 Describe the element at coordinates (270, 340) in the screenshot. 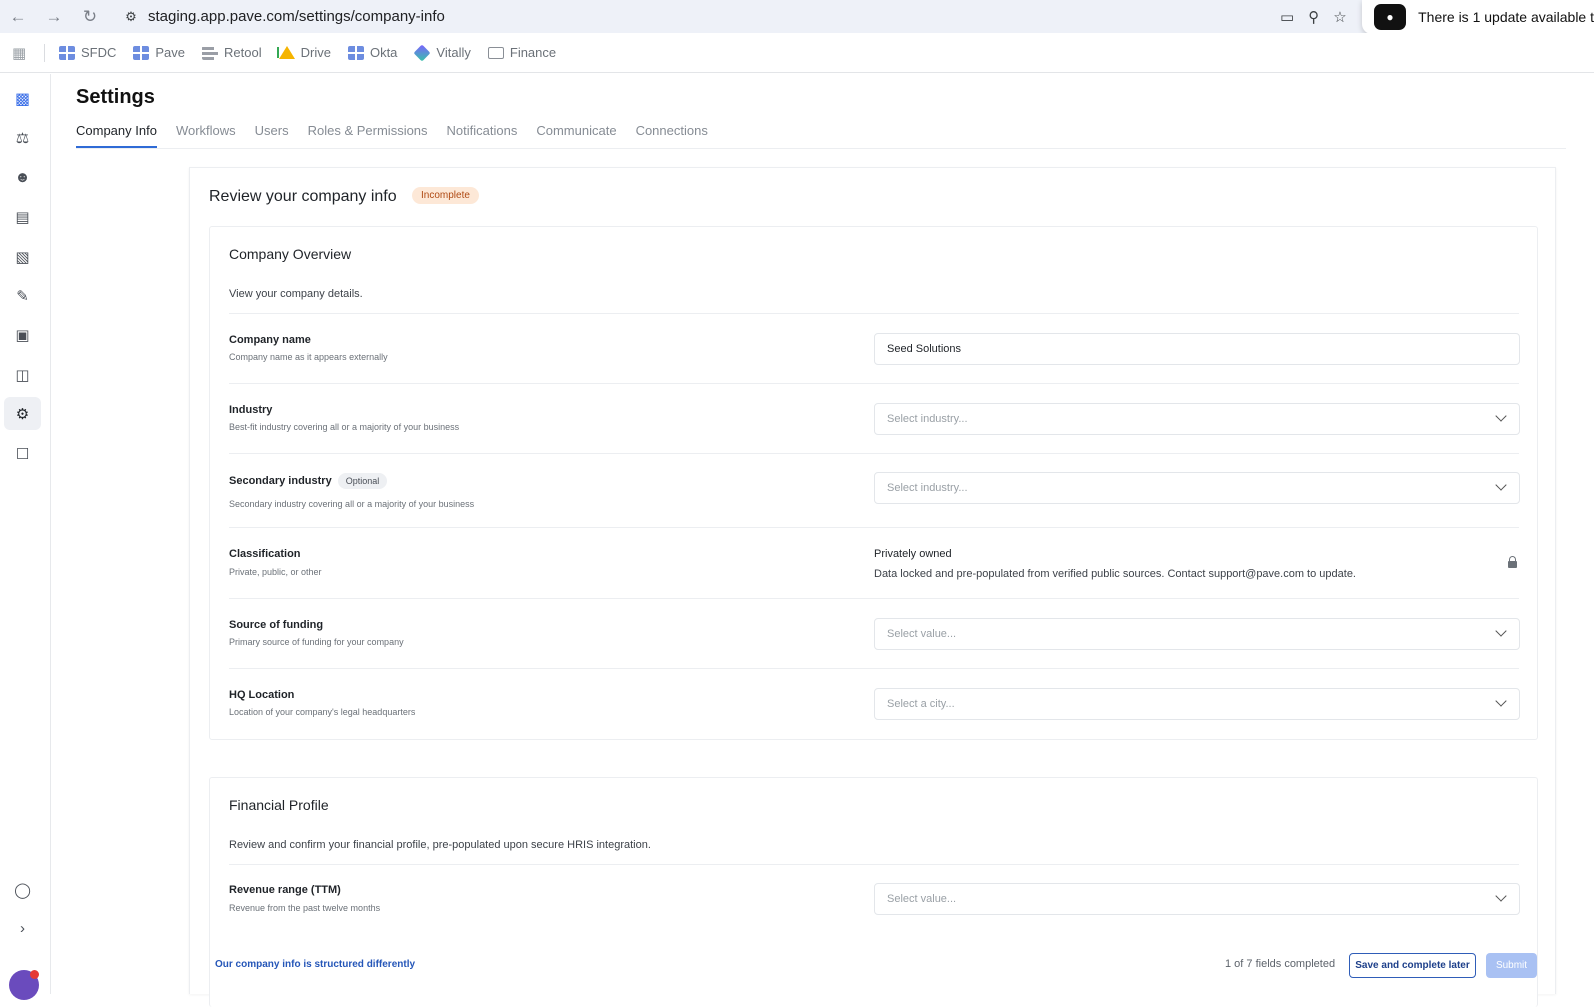

I see `company-name-label: Company name` at that location.